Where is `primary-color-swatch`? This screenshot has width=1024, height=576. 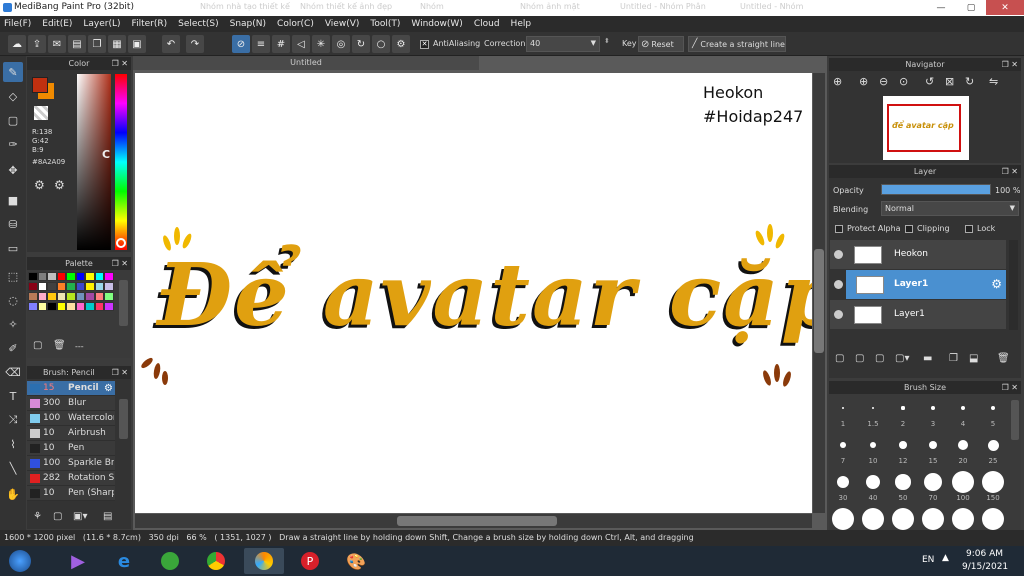
primary-color-swatch is located at coordinates (40, 85).